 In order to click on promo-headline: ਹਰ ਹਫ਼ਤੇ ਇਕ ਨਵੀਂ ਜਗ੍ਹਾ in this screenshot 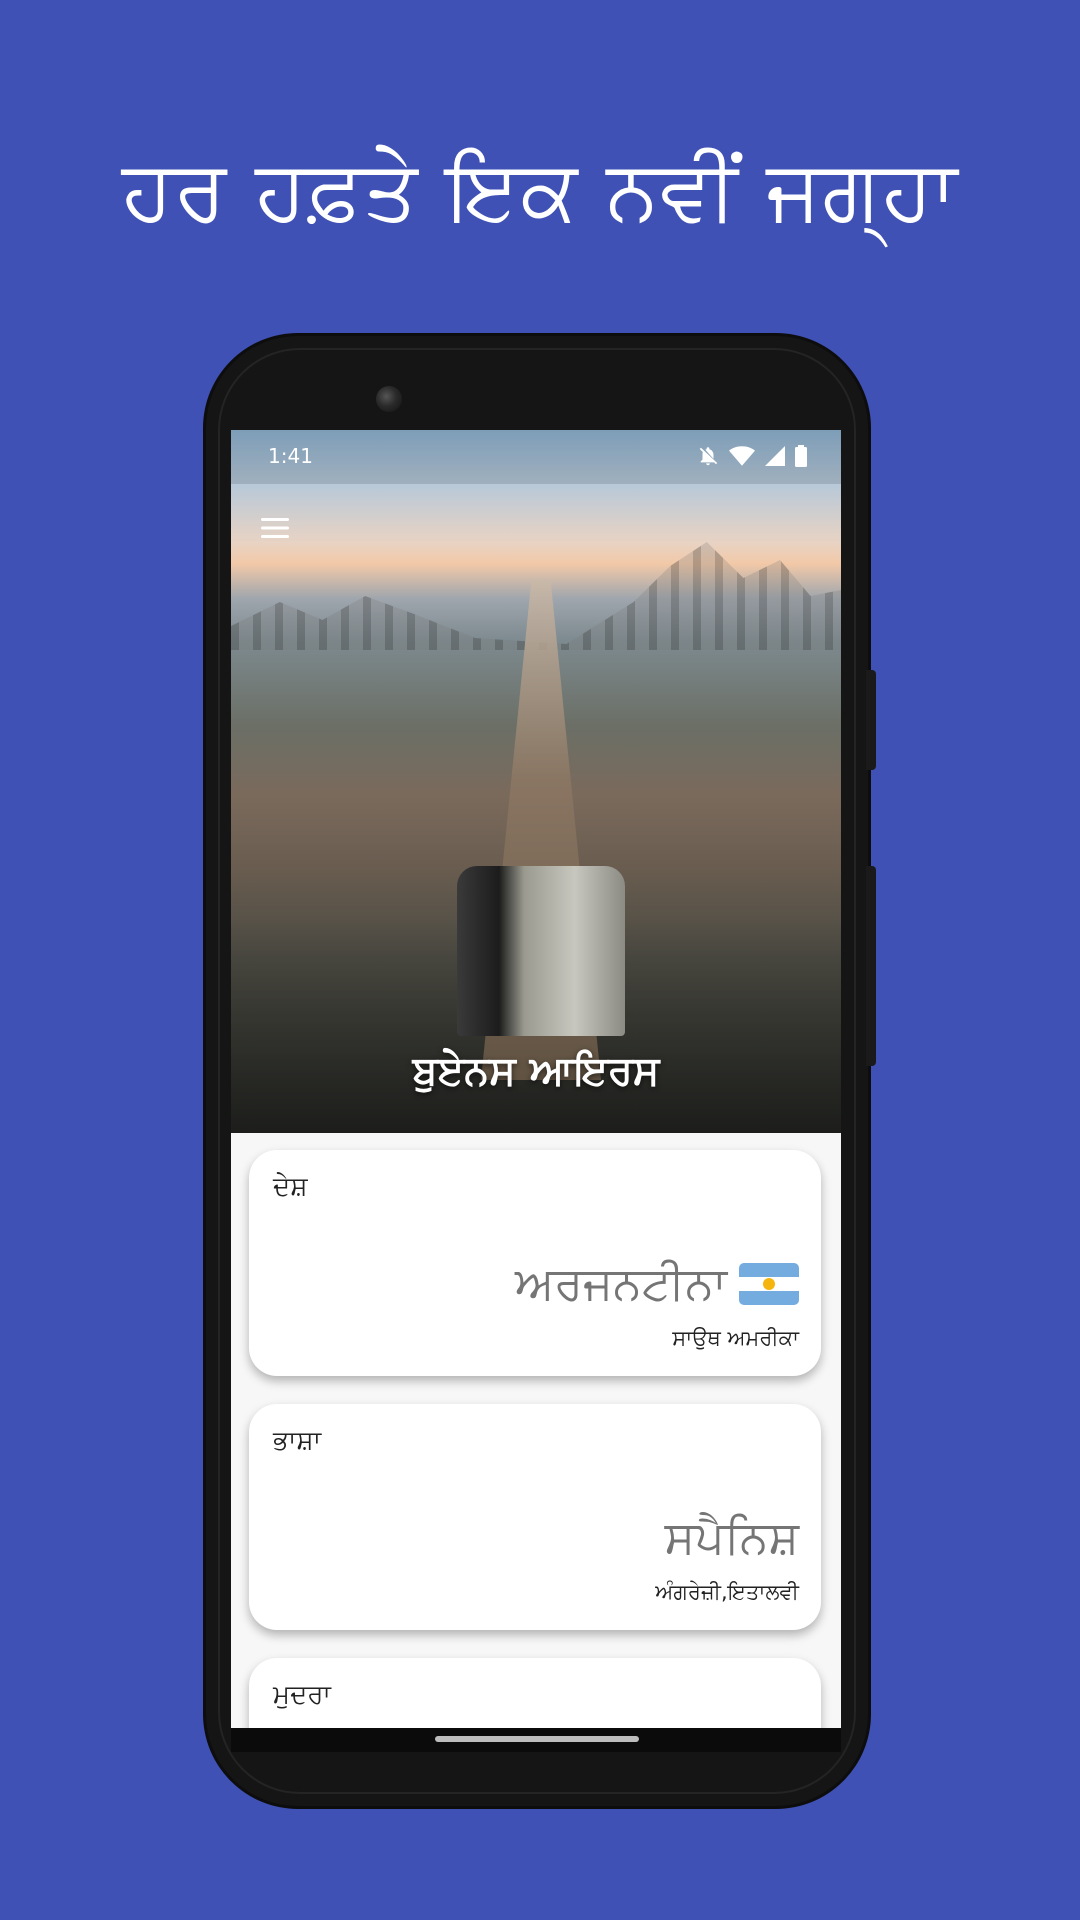, I will do `click(540, 190)`.